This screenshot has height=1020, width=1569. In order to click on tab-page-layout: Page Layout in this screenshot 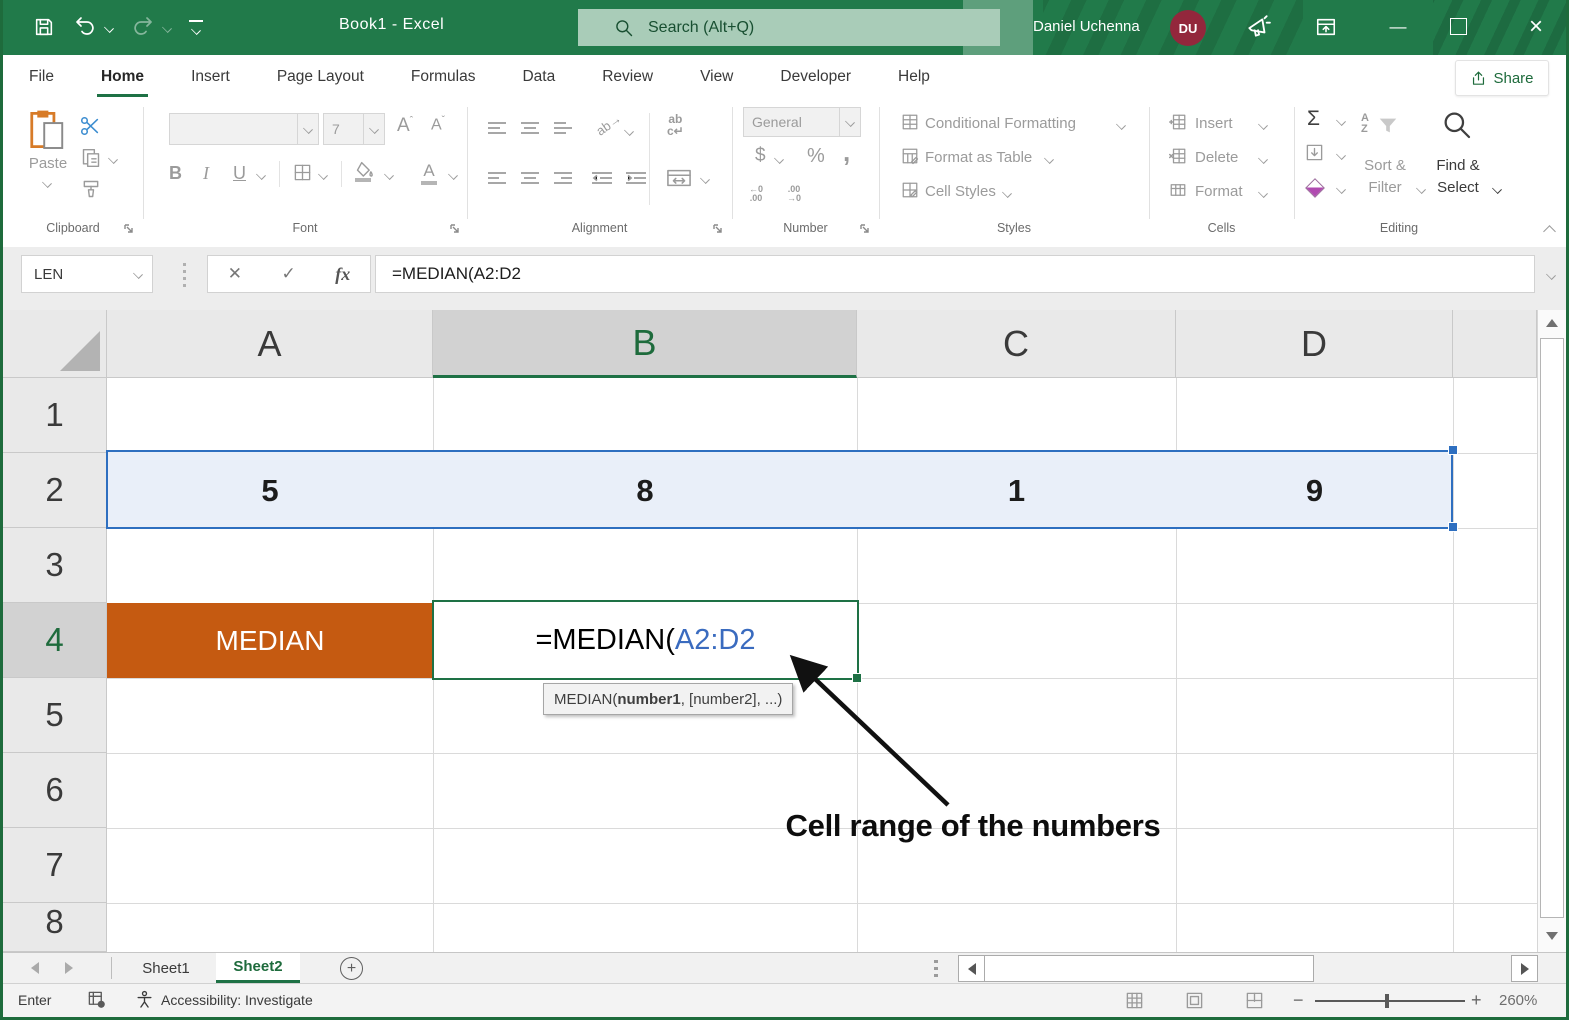, I will do `click(320, 77)`.